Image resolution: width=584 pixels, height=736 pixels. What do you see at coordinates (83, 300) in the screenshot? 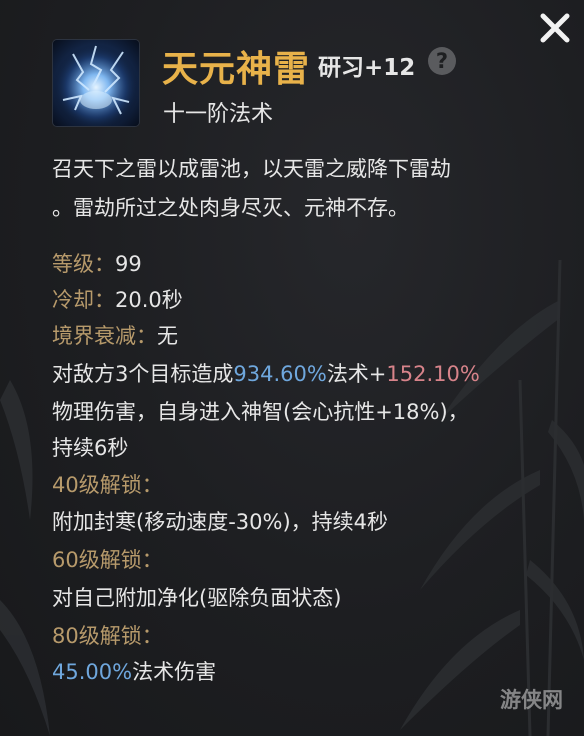
I see `cooldown-label: 冷却：` at bounding box center [83, 300].